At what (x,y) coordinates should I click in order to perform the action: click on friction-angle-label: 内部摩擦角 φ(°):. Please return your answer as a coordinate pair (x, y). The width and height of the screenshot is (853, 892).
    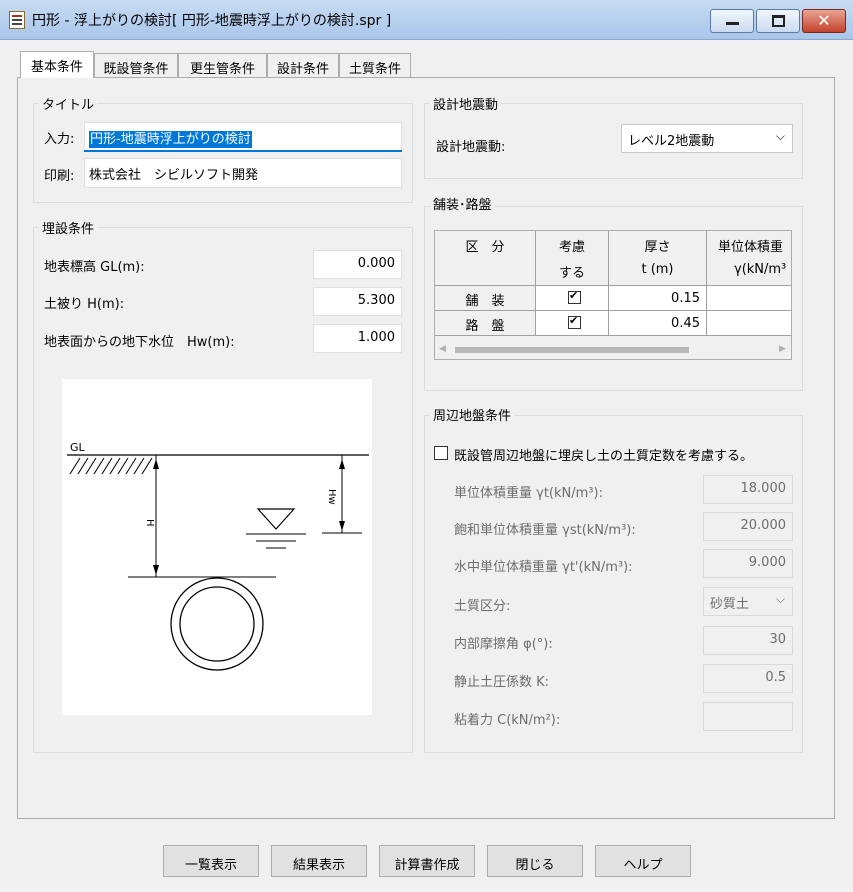
    Looking at the image, I should click on (503, 644).